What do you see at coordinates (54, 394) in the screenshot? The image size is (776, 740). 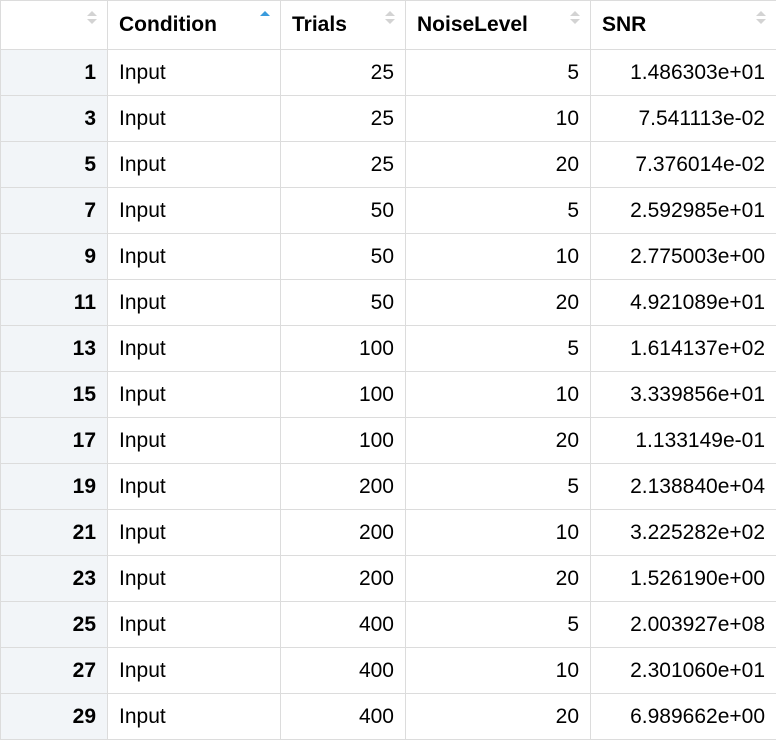 I see `row-name-cell: 15` at bounding box center [54, 394].